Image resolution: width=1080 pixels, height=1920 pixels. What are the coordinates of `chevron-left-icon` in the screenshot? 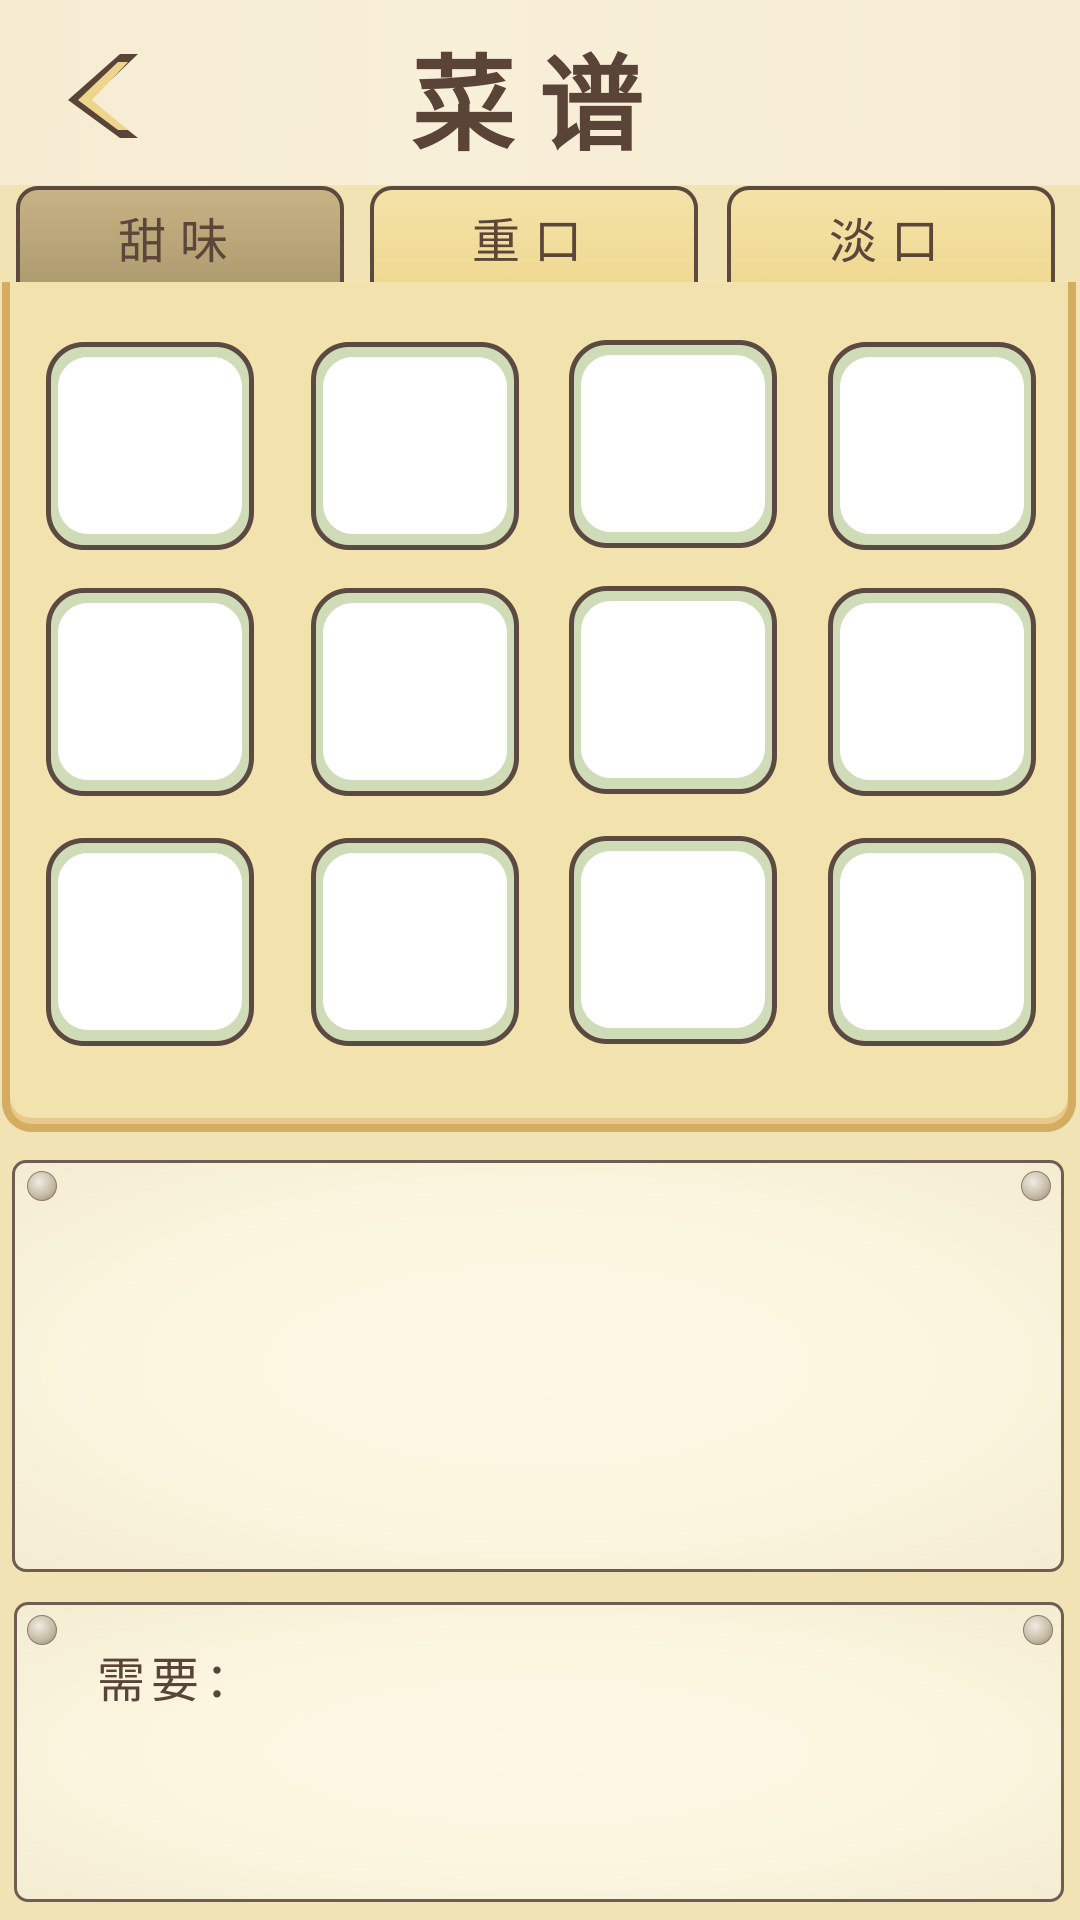 It's located at (103, 96).